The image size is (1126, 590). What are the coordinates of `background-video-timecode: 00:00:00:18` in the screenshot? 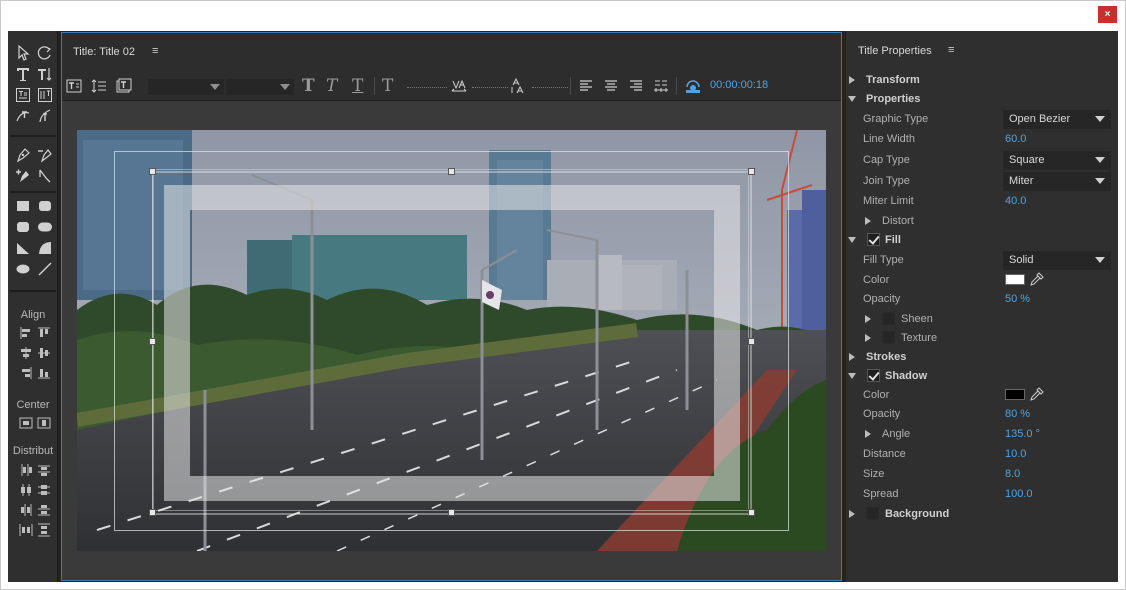 It's located at (739, 85).